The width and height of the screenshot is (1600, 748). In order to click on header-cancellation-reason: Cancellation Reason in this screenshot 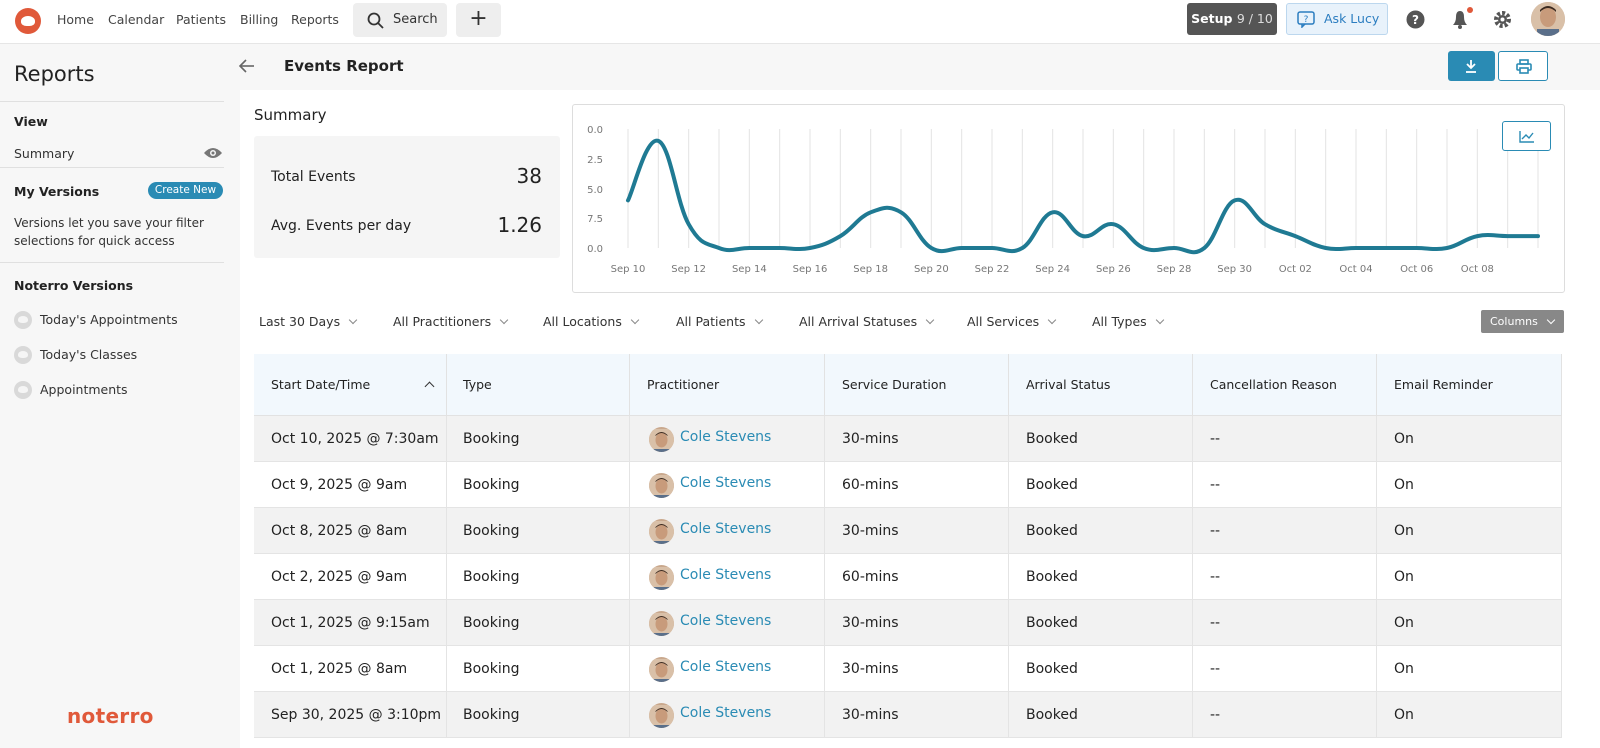, I will do `click(1285, 385)`.